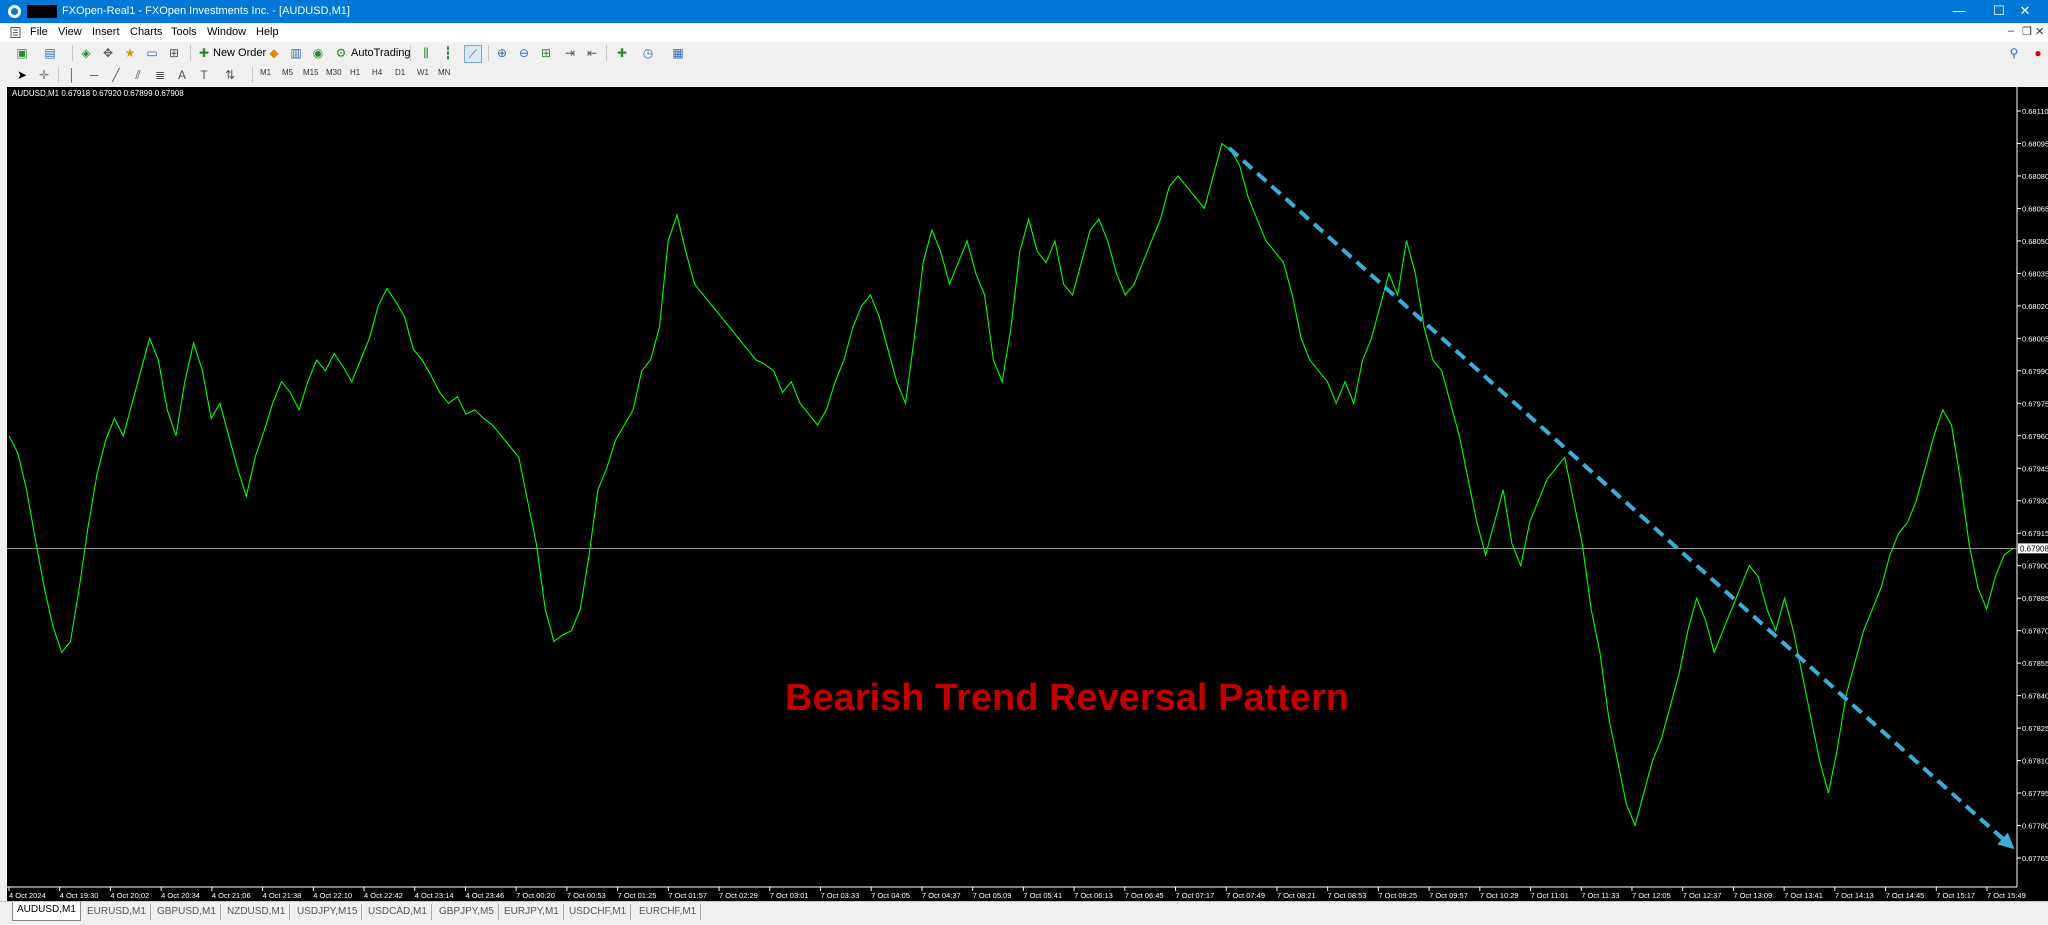 The width and height of the screenshot is (2048, 925). Describe the element at coordinates (473, 54) in the screenshot. I see `line-chart-icon: ⟋` at that location.